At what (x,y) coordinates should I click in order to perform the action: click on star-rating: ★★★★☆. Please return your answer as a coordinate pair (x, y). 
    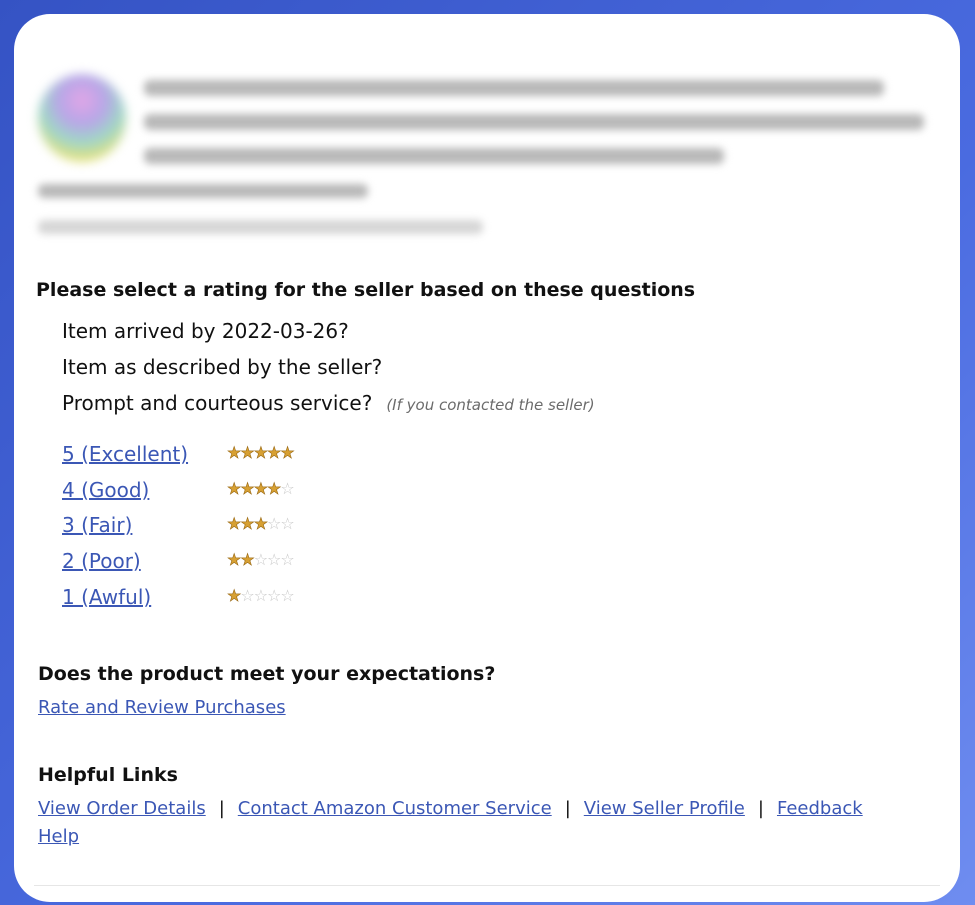
    Looking at the image, I should click on (261, 489).